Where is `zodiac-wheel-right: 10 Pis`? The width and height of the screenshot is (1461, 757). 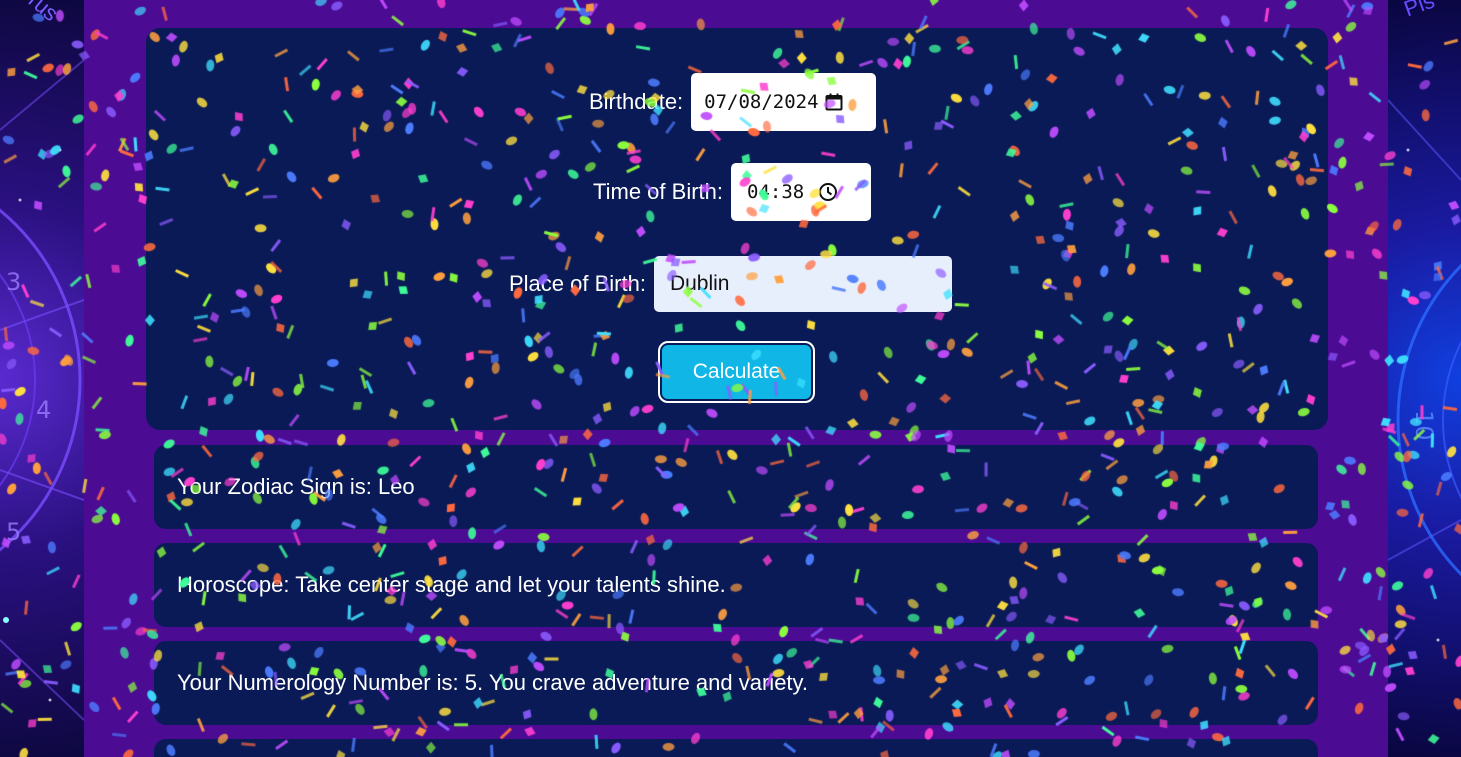
zodiac-wheel-right: 10 Pis is located at coordinates (1424, 378).